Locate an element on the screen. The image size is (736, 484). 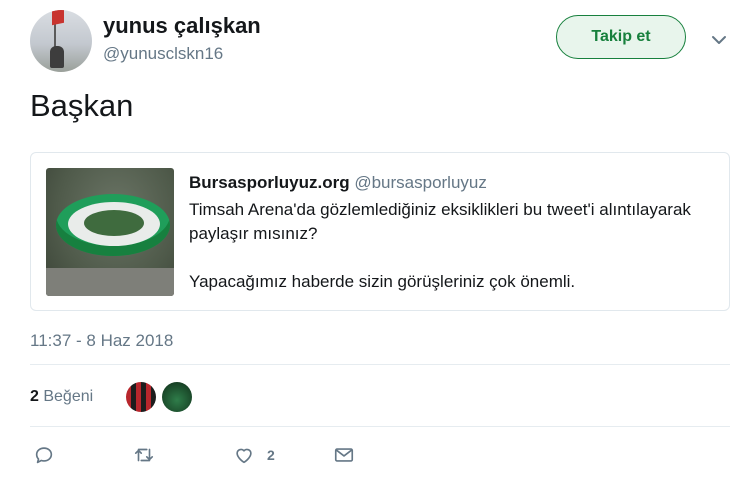
tweet-text: Başkan is located at coordinates (82, 105).